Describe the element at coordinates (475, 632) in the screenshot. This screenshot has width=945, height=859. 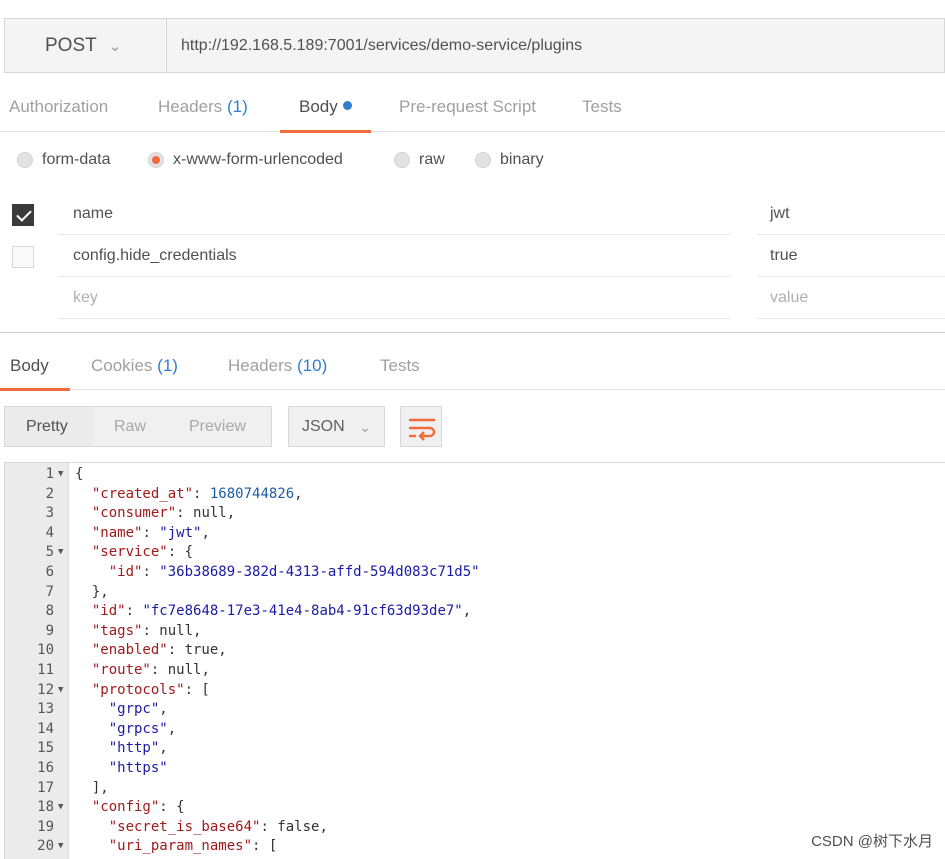
I see `code-line: 9 "tags": null,` at that location.